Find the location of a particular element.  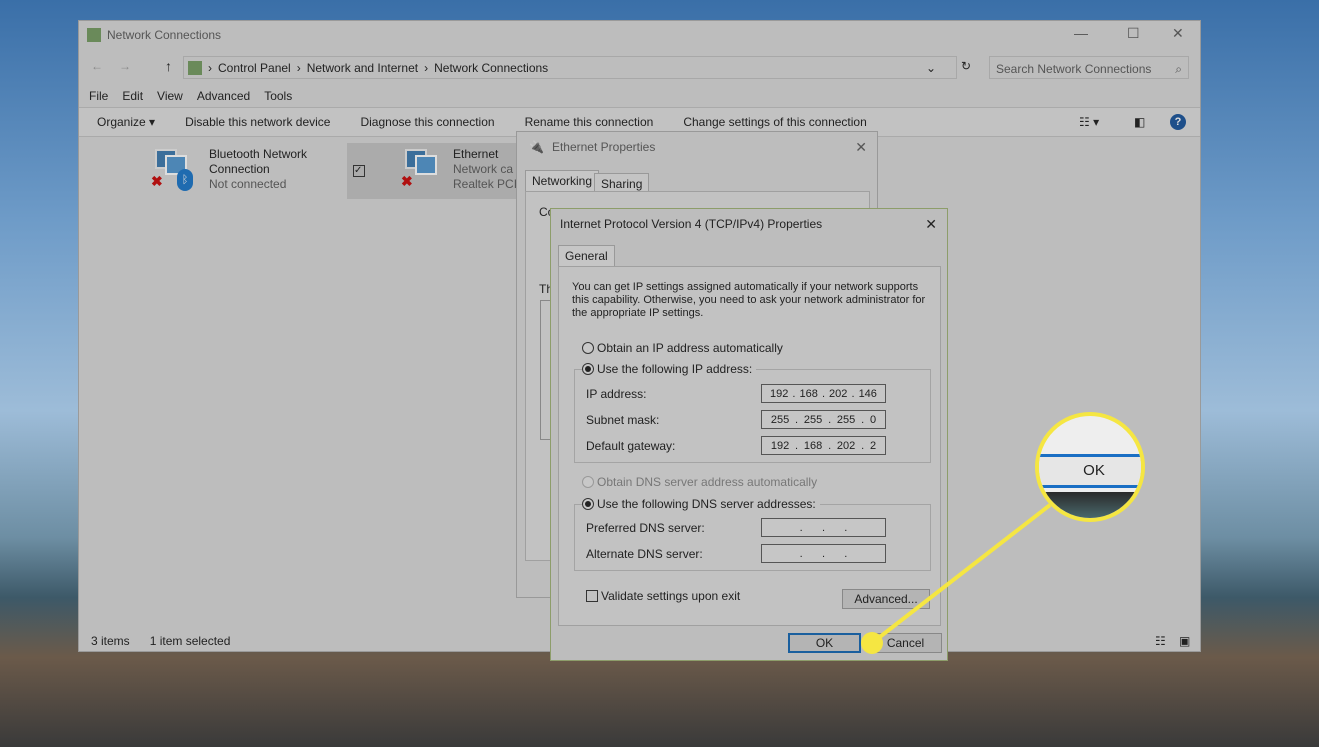

ok-magnifier-callout: OK is located at coordinates (1090, 467).